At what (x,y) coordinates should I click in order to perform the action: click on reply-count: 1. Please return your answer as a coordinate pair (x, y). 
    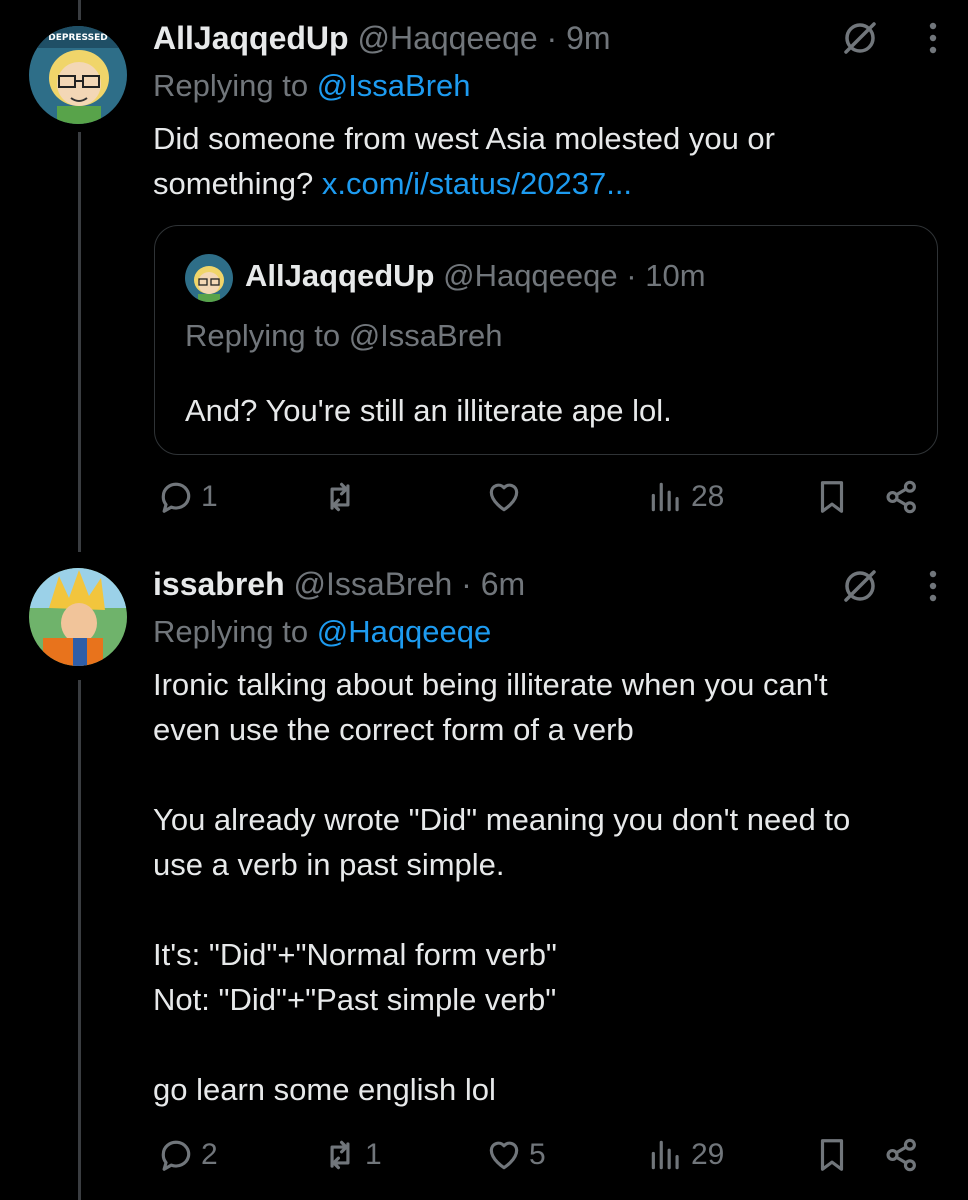
    Looking at the image, I should click on (209, 496).